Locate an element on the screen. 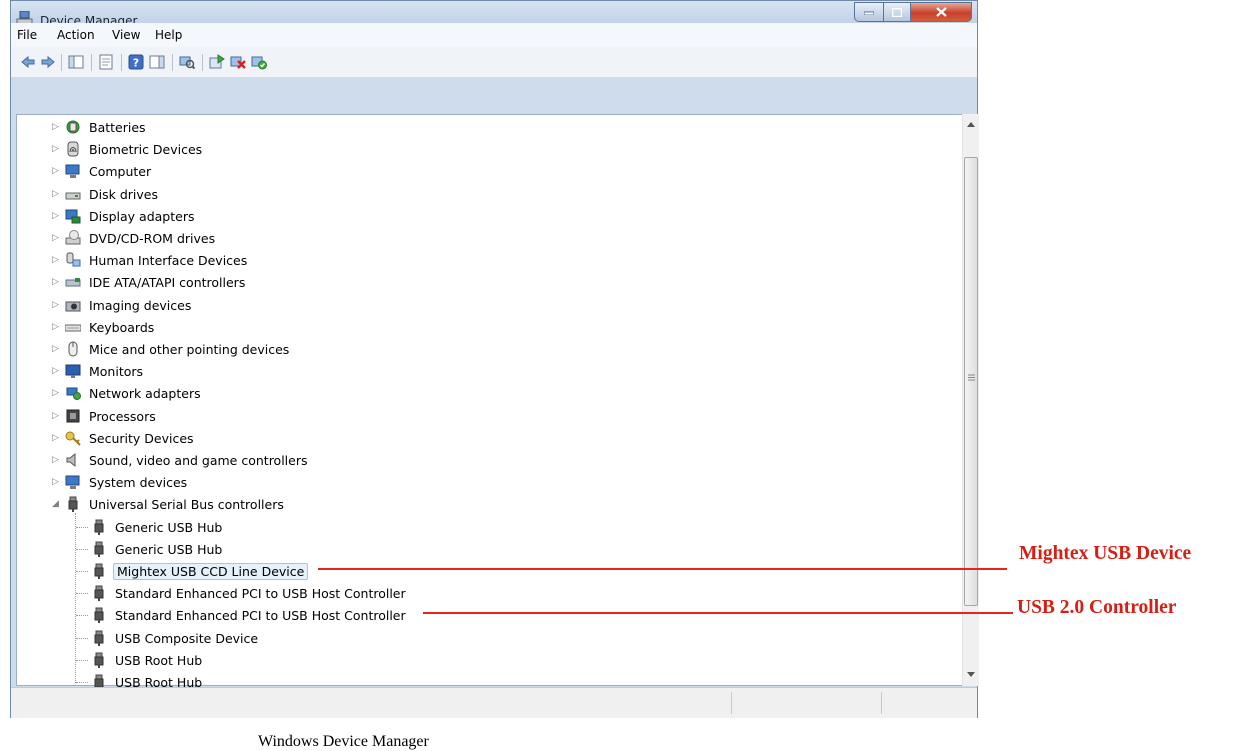 Image resolution: width=1258 pixels, height=751 pixels. action-pane-icon is located at coordinates (157, 62).